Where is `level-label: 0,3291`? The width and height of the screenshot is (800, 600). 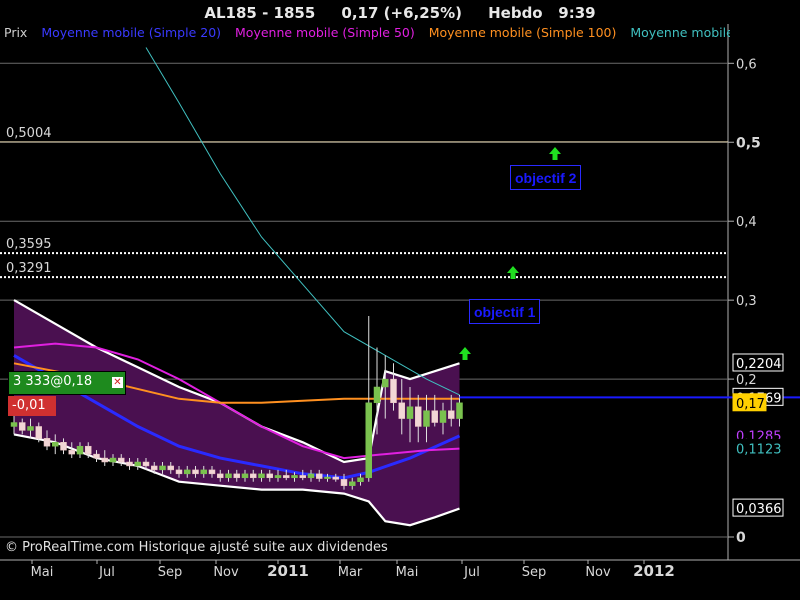 level-label: 0,3291 is located at coordinates (29, 268).